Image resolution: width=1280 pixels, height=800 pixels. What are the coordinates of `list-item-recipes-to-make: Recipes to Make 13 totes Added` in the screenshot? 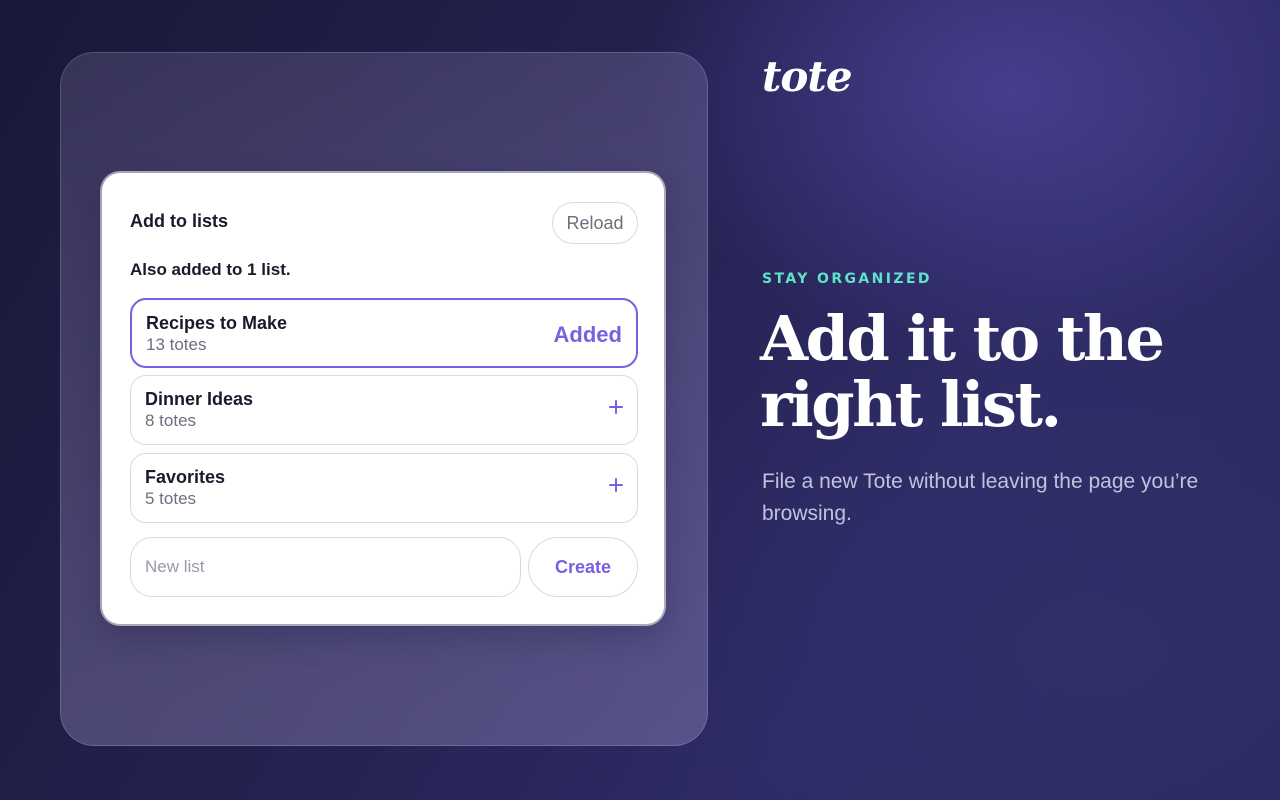 It's located at (384, 333).